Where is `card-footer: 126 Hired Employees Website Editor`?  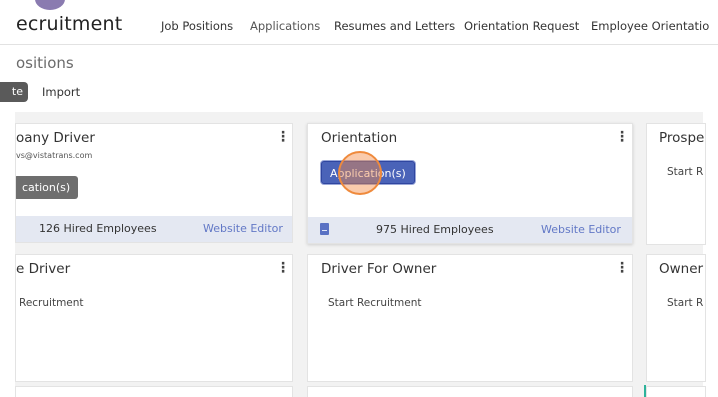
card-footer: 126 Hired Employees Website Editor is located at coordinates (154, 229).